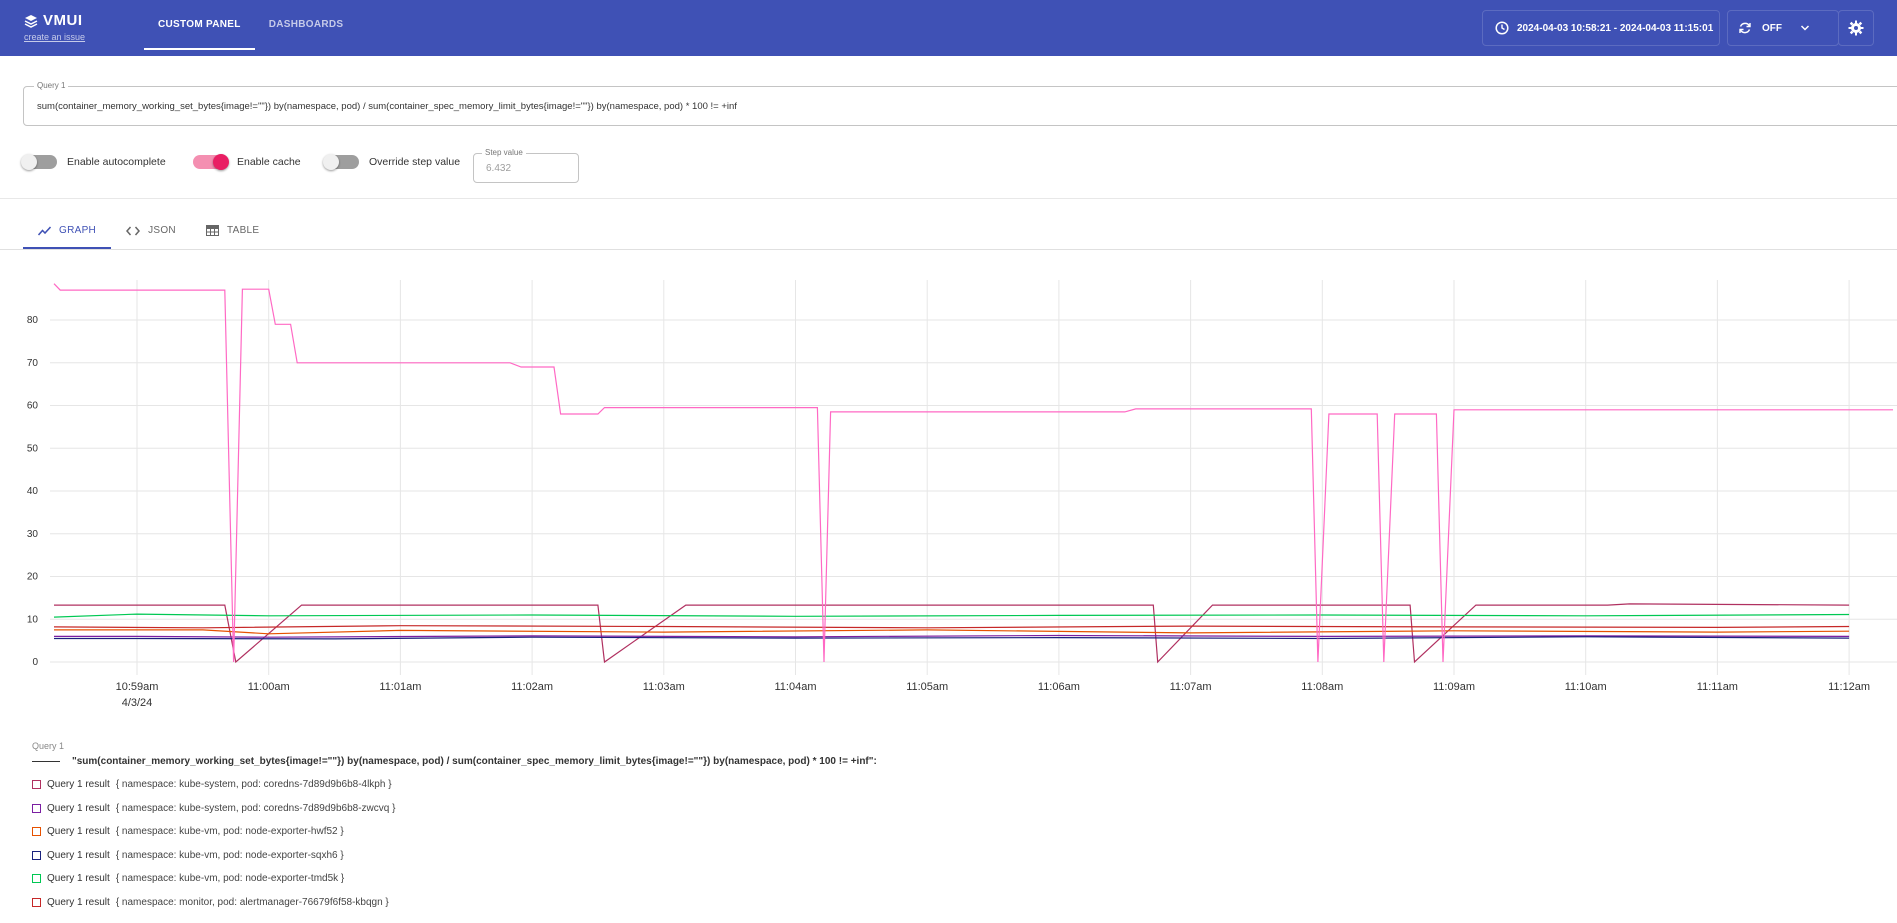 This screenshot has width=1897, height=923. Describe the element at coordinates (48, 746) in the screenshot. I see `legend-group-title: Query 1` at that location.